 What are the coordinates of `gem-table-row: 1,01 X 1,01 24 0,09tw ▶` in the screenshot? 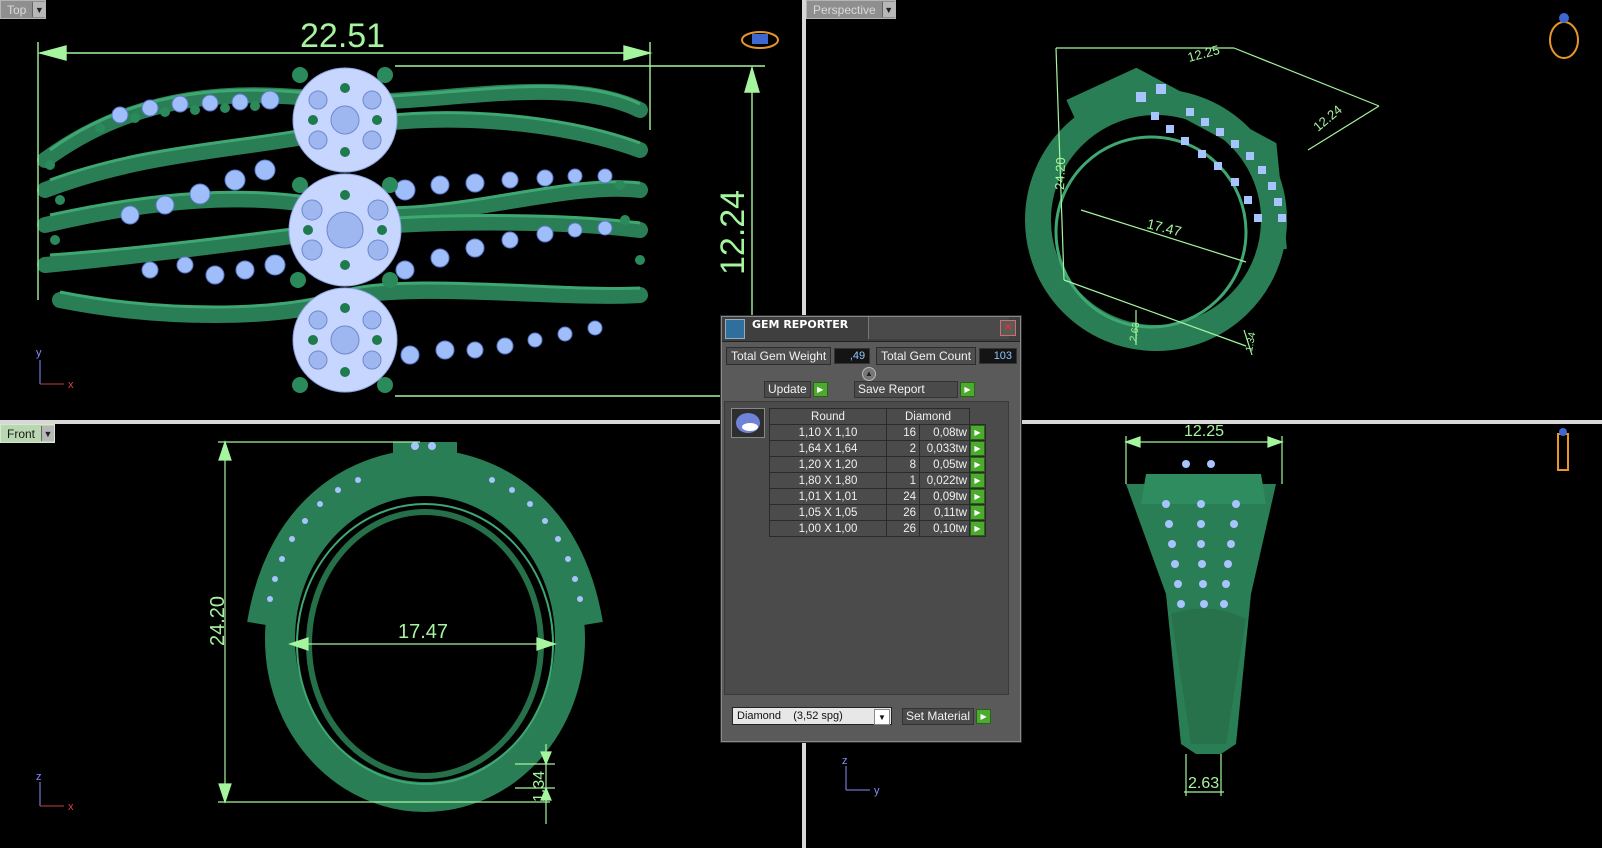 It's located at (877, 496).